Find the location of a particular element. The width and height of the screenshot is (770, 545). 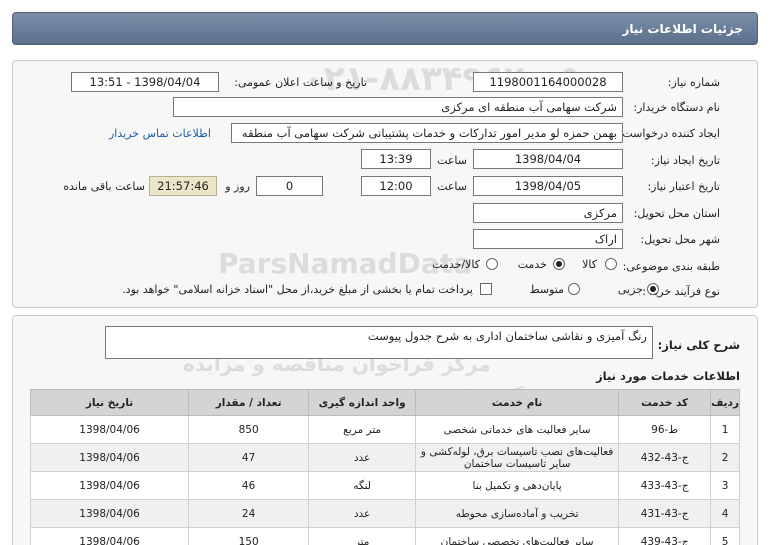

cell-code: ط-96 is located at coordinates (665, 429).